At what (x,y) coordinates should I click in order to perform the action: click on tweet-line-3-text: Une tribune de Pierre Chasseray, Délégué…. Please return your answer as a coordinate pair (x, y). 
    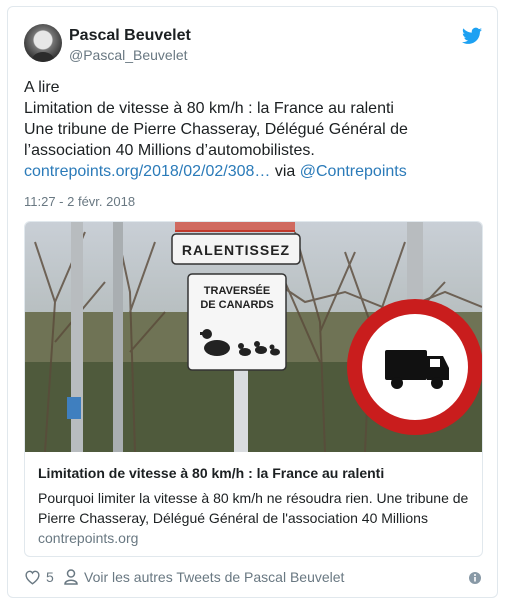
    Looking at the image, I should click on (216, 140).